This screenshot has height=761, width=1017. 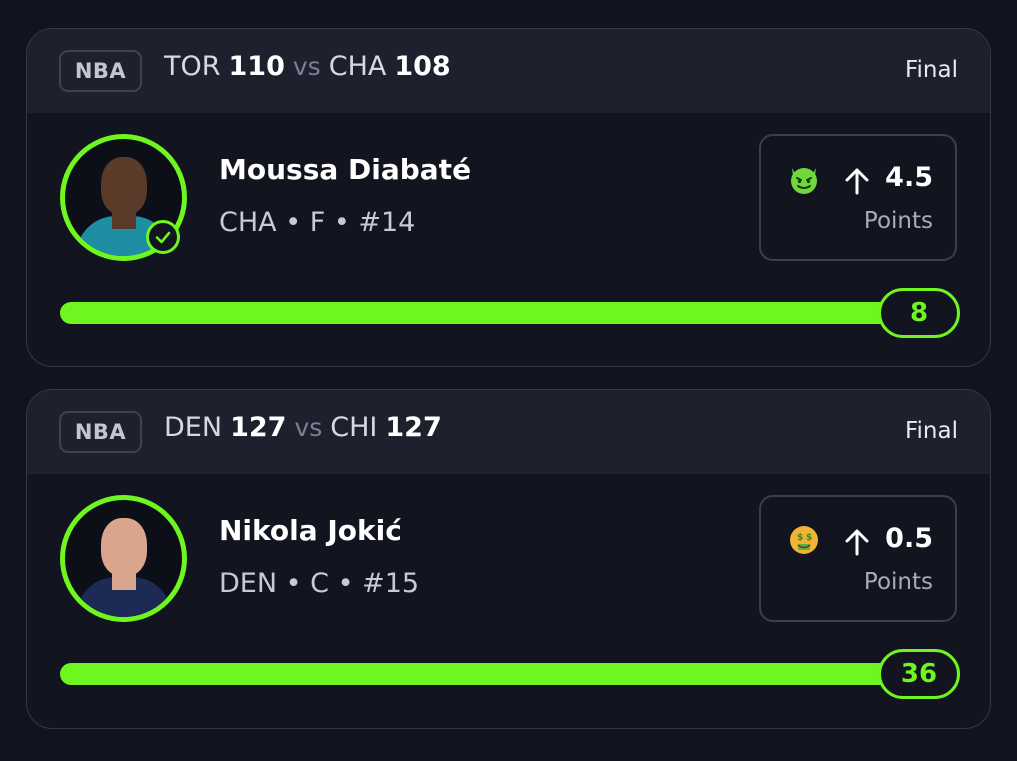 I want to click on away-score: 127, so click(x=413, y=427).